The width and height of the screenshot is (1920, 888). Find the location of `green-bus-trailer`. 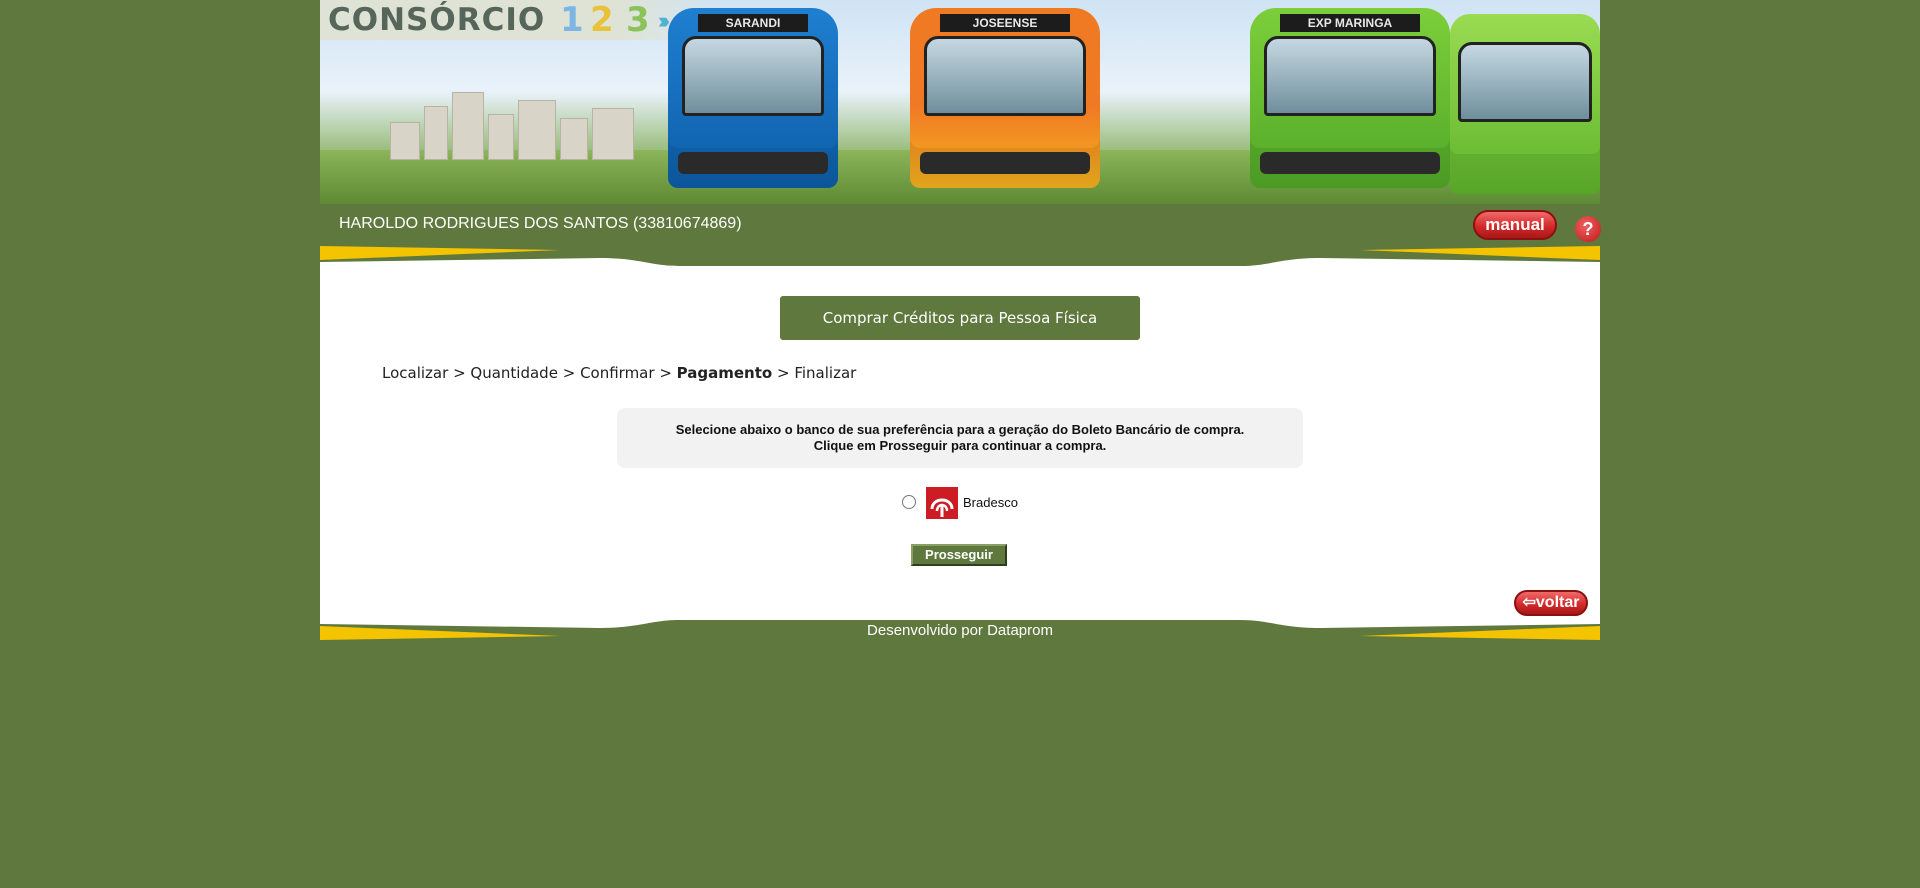

green-bus-trailer is located at coordinates (1525, 104).